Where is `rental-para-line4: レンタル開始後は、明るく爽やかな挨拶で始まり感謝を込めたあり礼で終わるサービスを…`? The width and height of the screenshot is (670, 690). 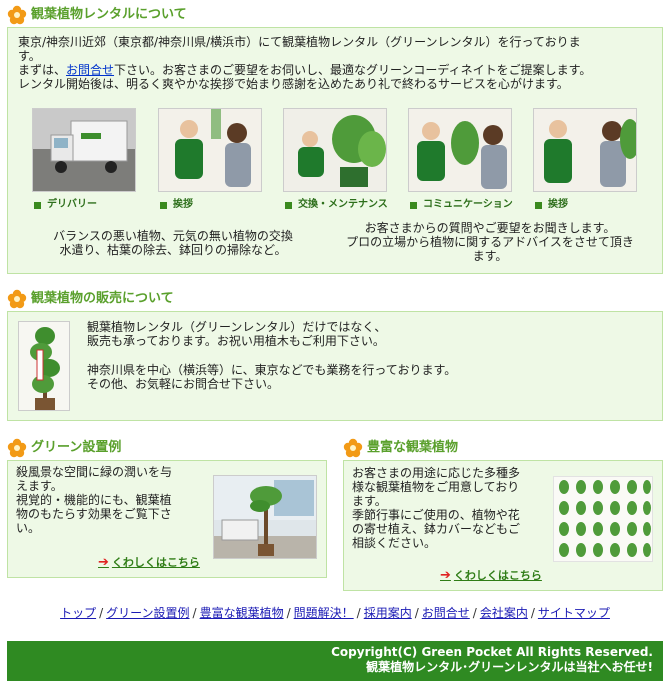
rental-para-line4: レンタル開始後は、明るく爽やかな挨拶で始まり感謝を込めたあり礼で終わるサービスを… is located at coordinates (293, 84).